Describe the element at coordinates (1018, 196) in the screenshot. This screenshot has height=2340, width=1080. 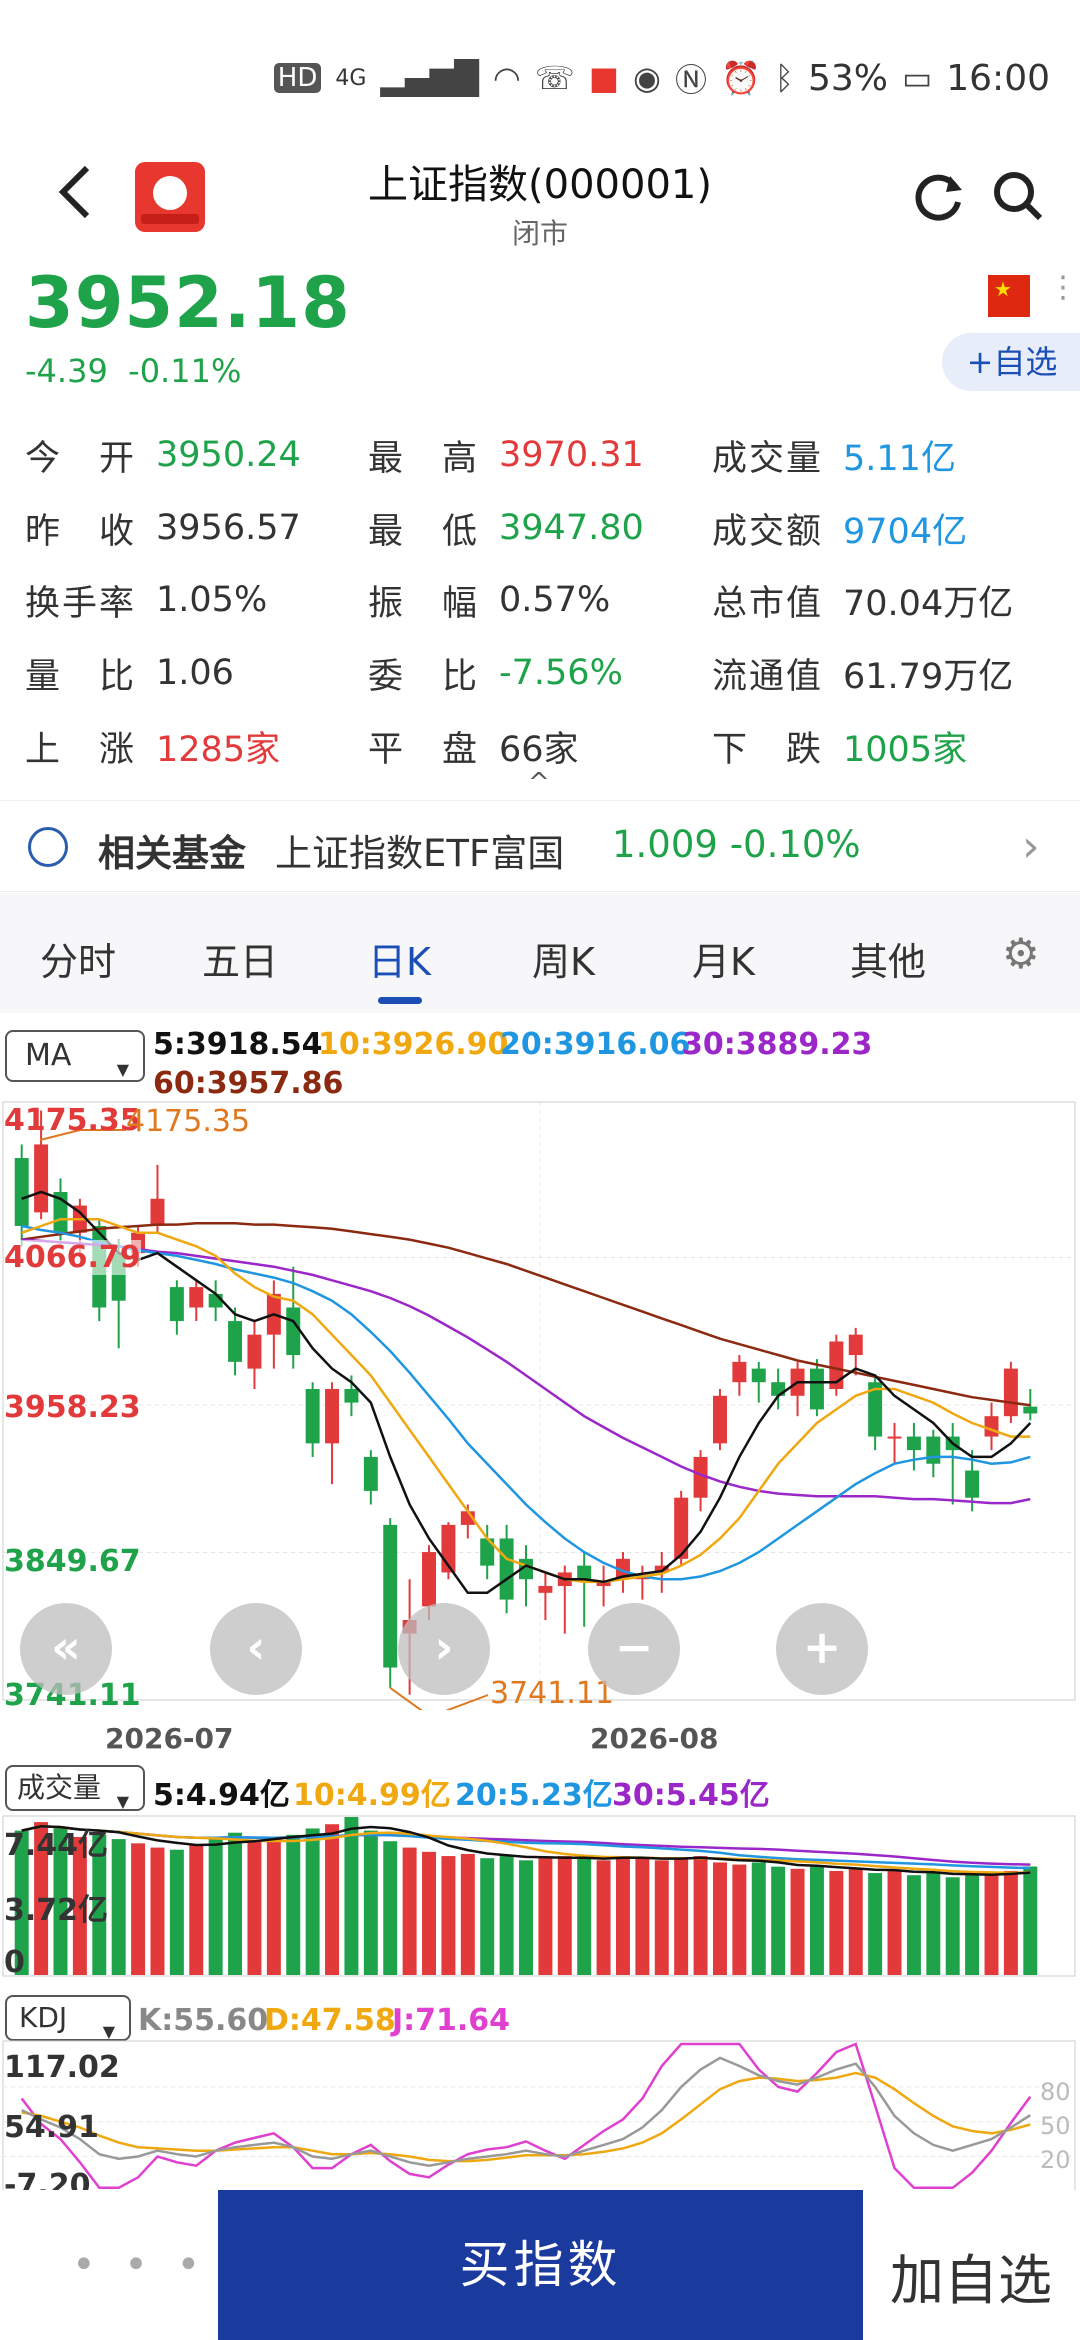
I see `search-icon` at that location.